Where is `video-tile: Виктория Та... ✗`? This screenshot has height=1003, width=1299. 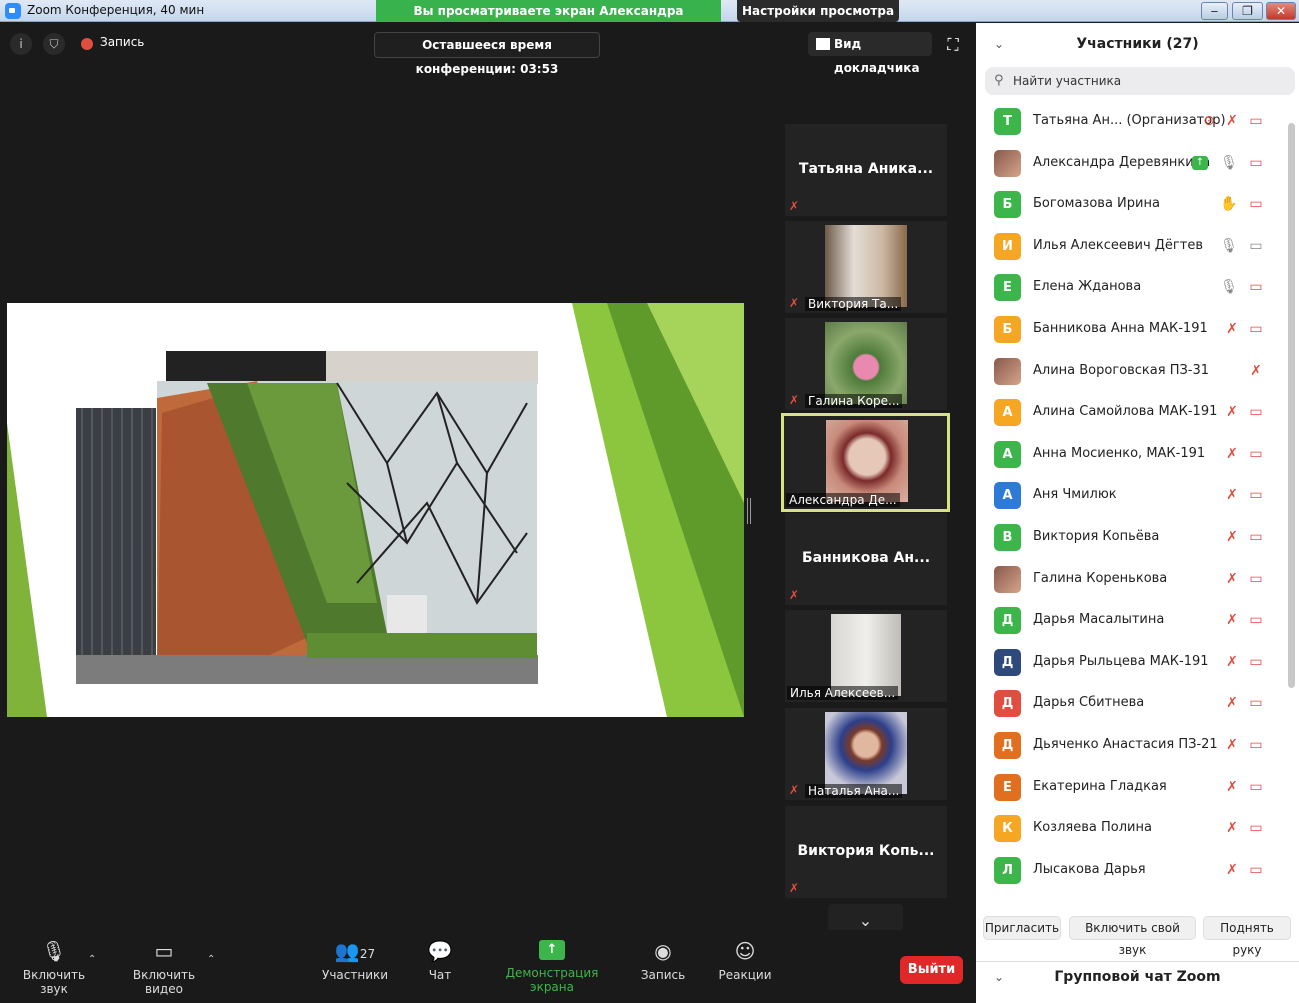
video-tile: Виктория Та... ✗ is located at coordinates (866, 267).